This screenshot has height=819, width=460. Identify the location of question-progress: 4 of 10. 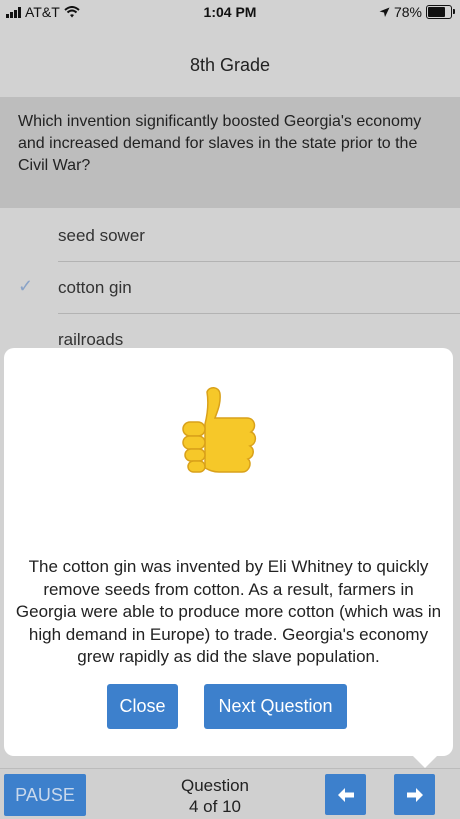
(215, 806).